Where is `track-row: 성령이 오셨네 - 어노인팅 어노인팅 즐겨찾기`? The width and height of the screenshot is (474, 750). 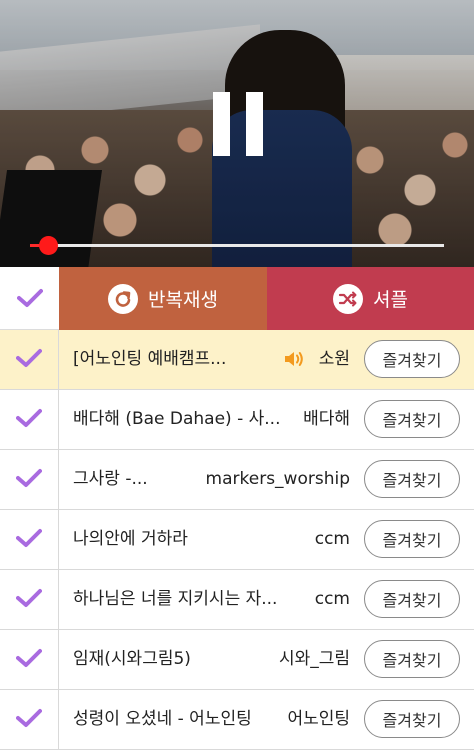
track-row: 성령이 오셨네 - 어노인팅 어노인팅 즐겨찾기 is located at coordinates (237, 720).